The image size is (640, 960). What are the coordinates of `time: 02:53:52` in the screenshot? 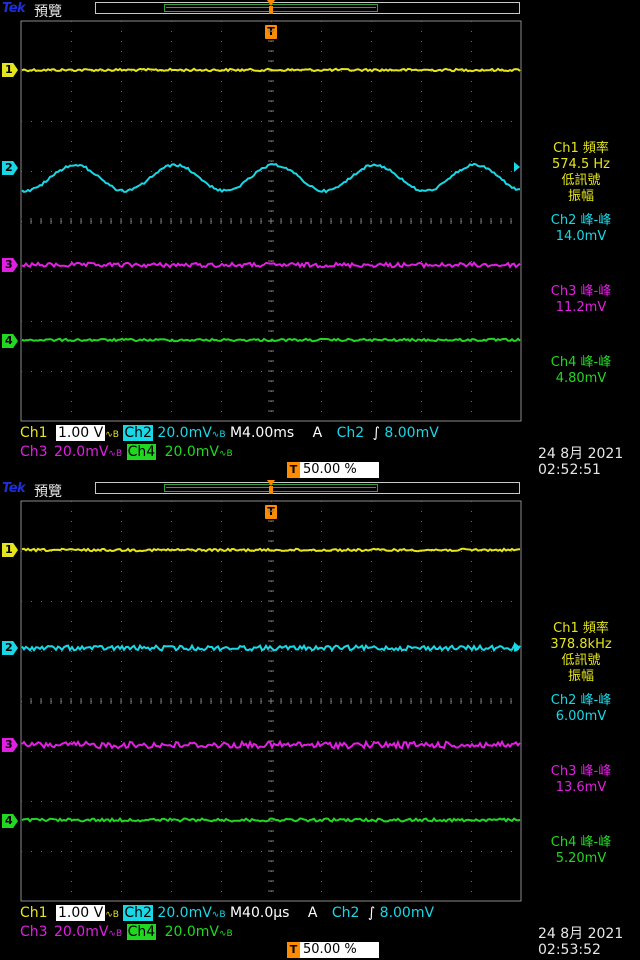 It's located at (569, 950).